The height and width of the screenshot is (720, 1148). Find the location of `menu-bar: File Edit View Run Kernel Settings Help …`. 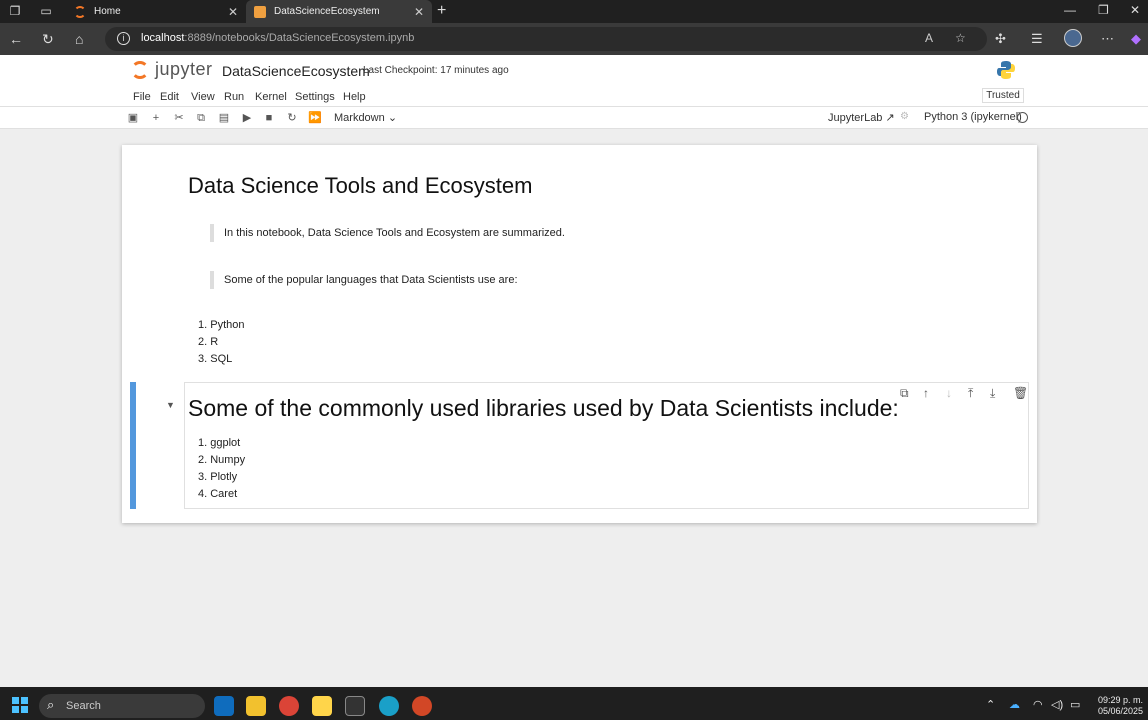

menu-bar: File Edit View Run Kernel Settings Help … is located at coordinates (574, 97).